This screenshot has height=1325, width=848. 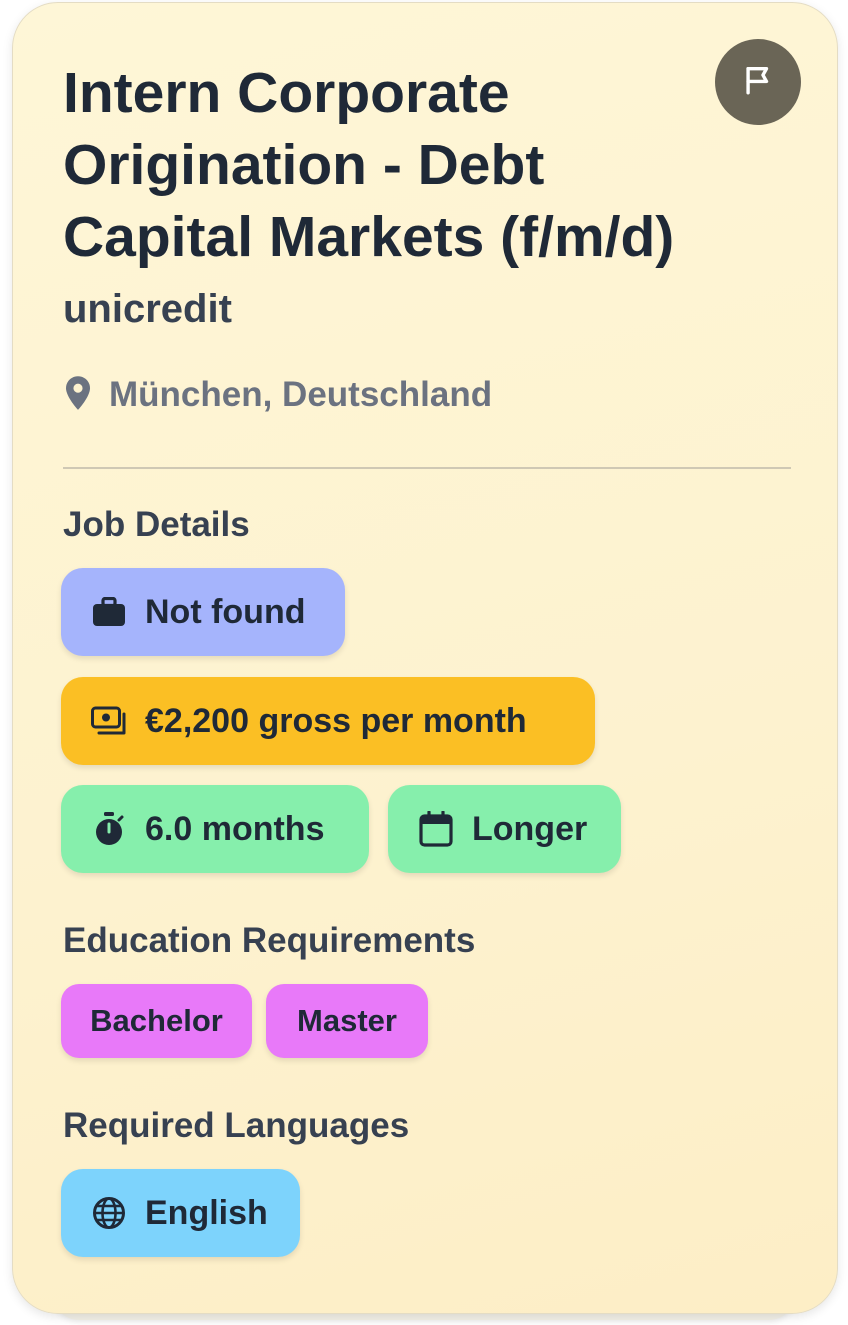 I want to click on company-name: unicredit, so click(x=147, y=309).